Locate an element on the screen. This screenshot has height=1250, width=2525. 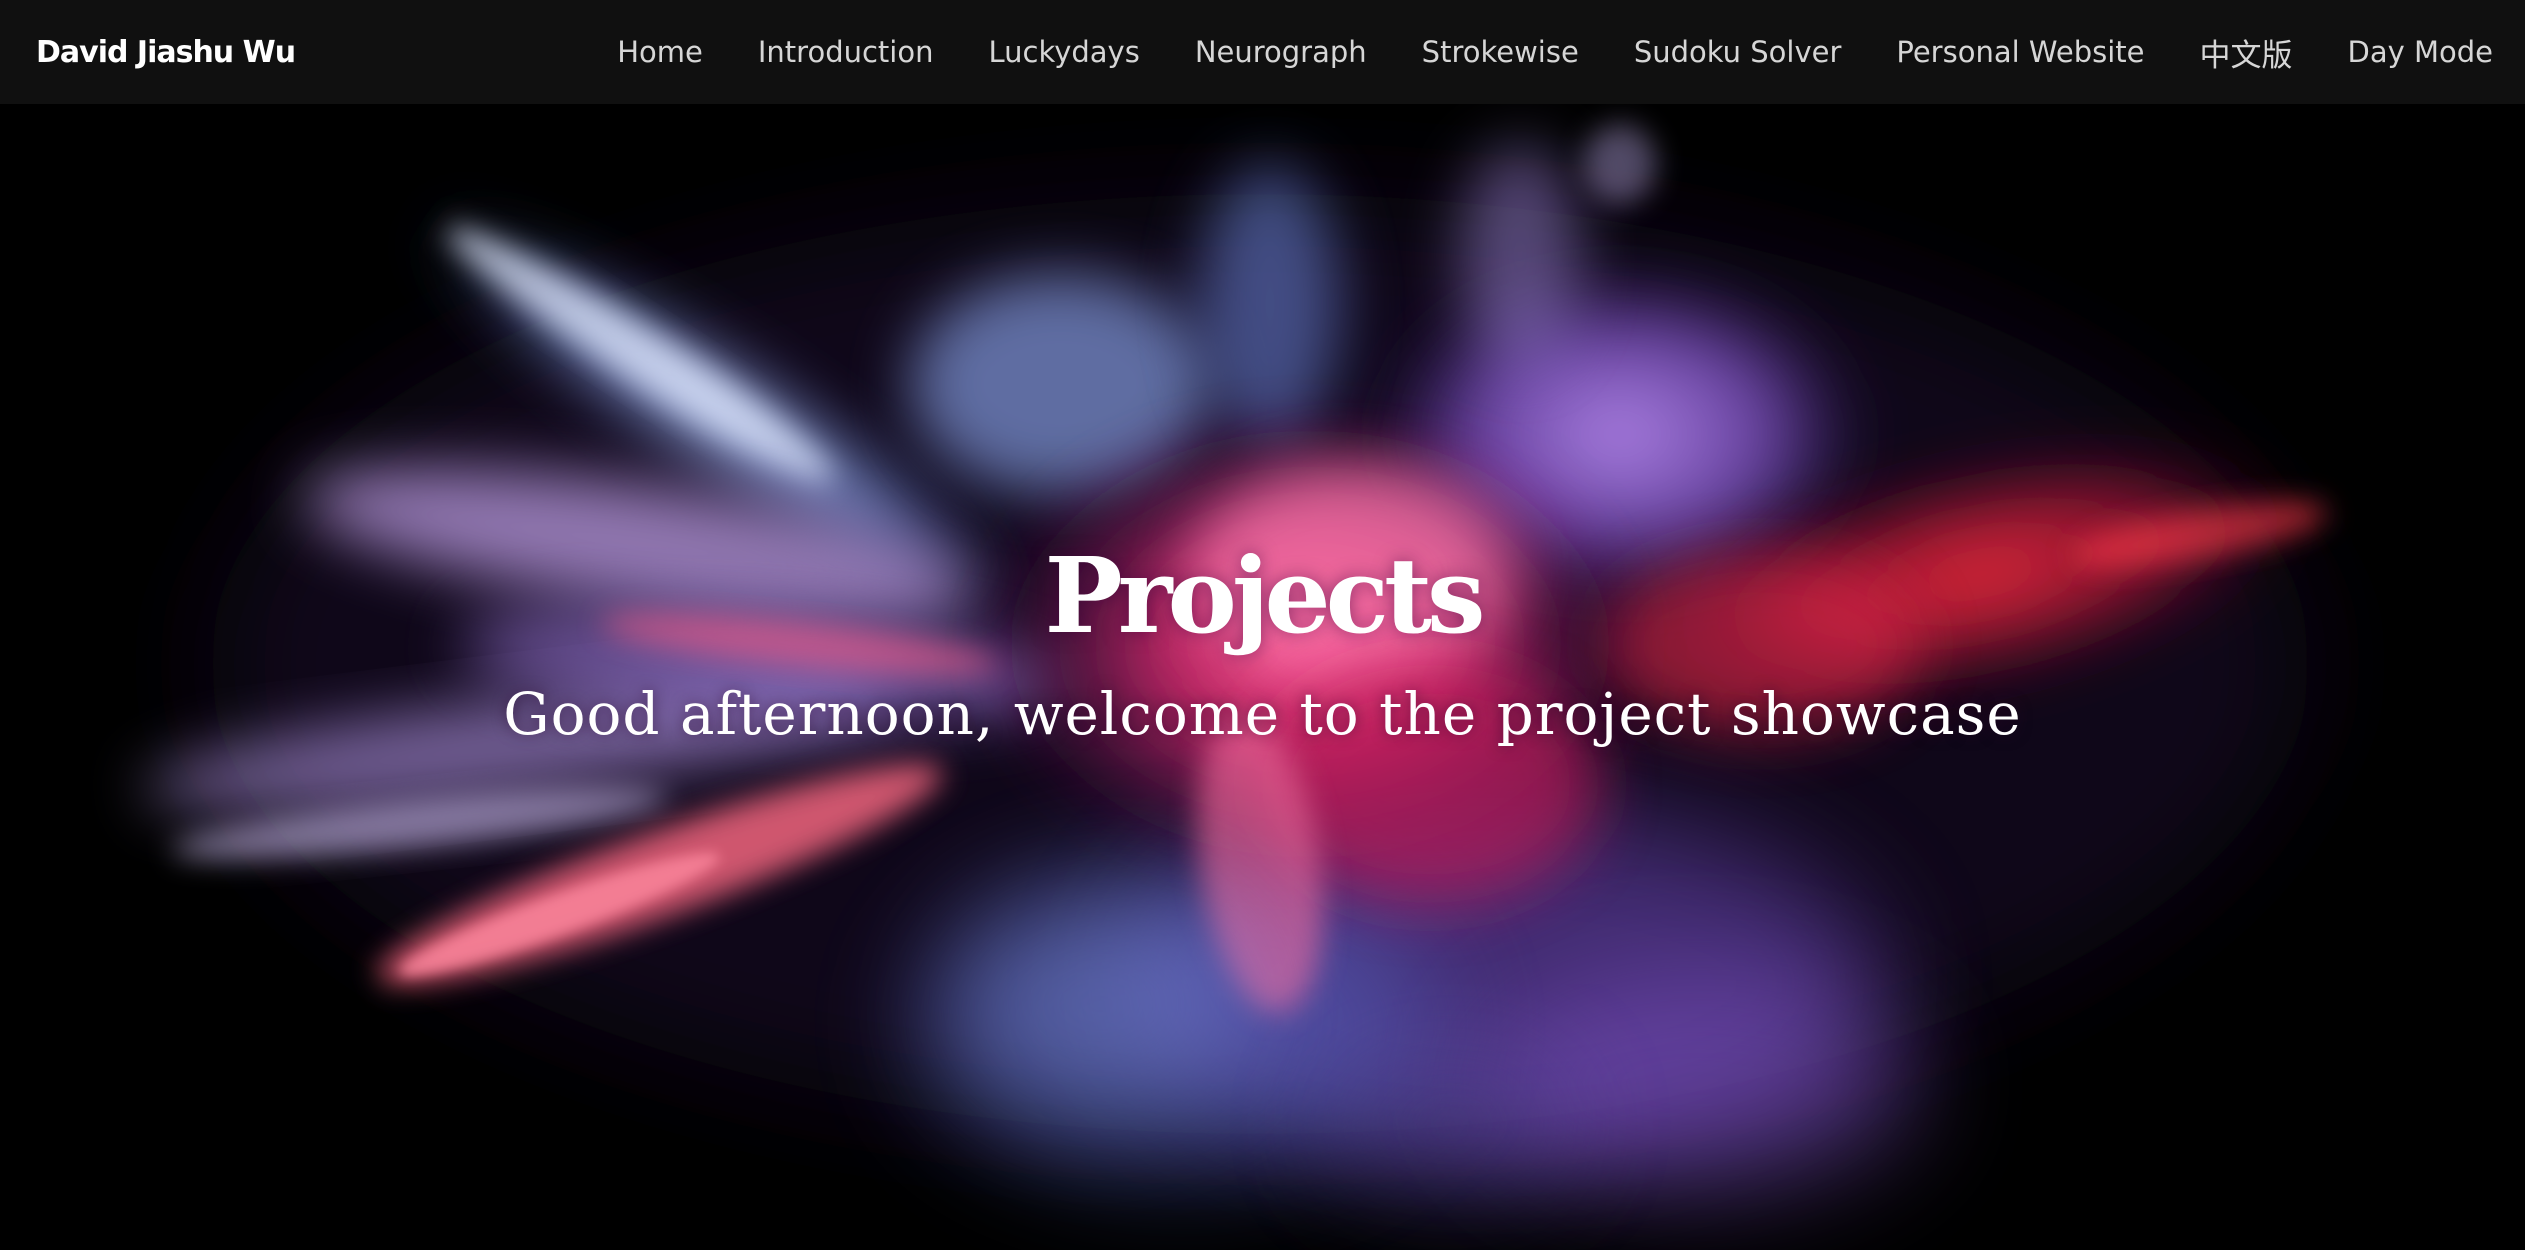
nav-link-sudoku-solver: Sudoku Solver is located at coordinates (1738, 52).